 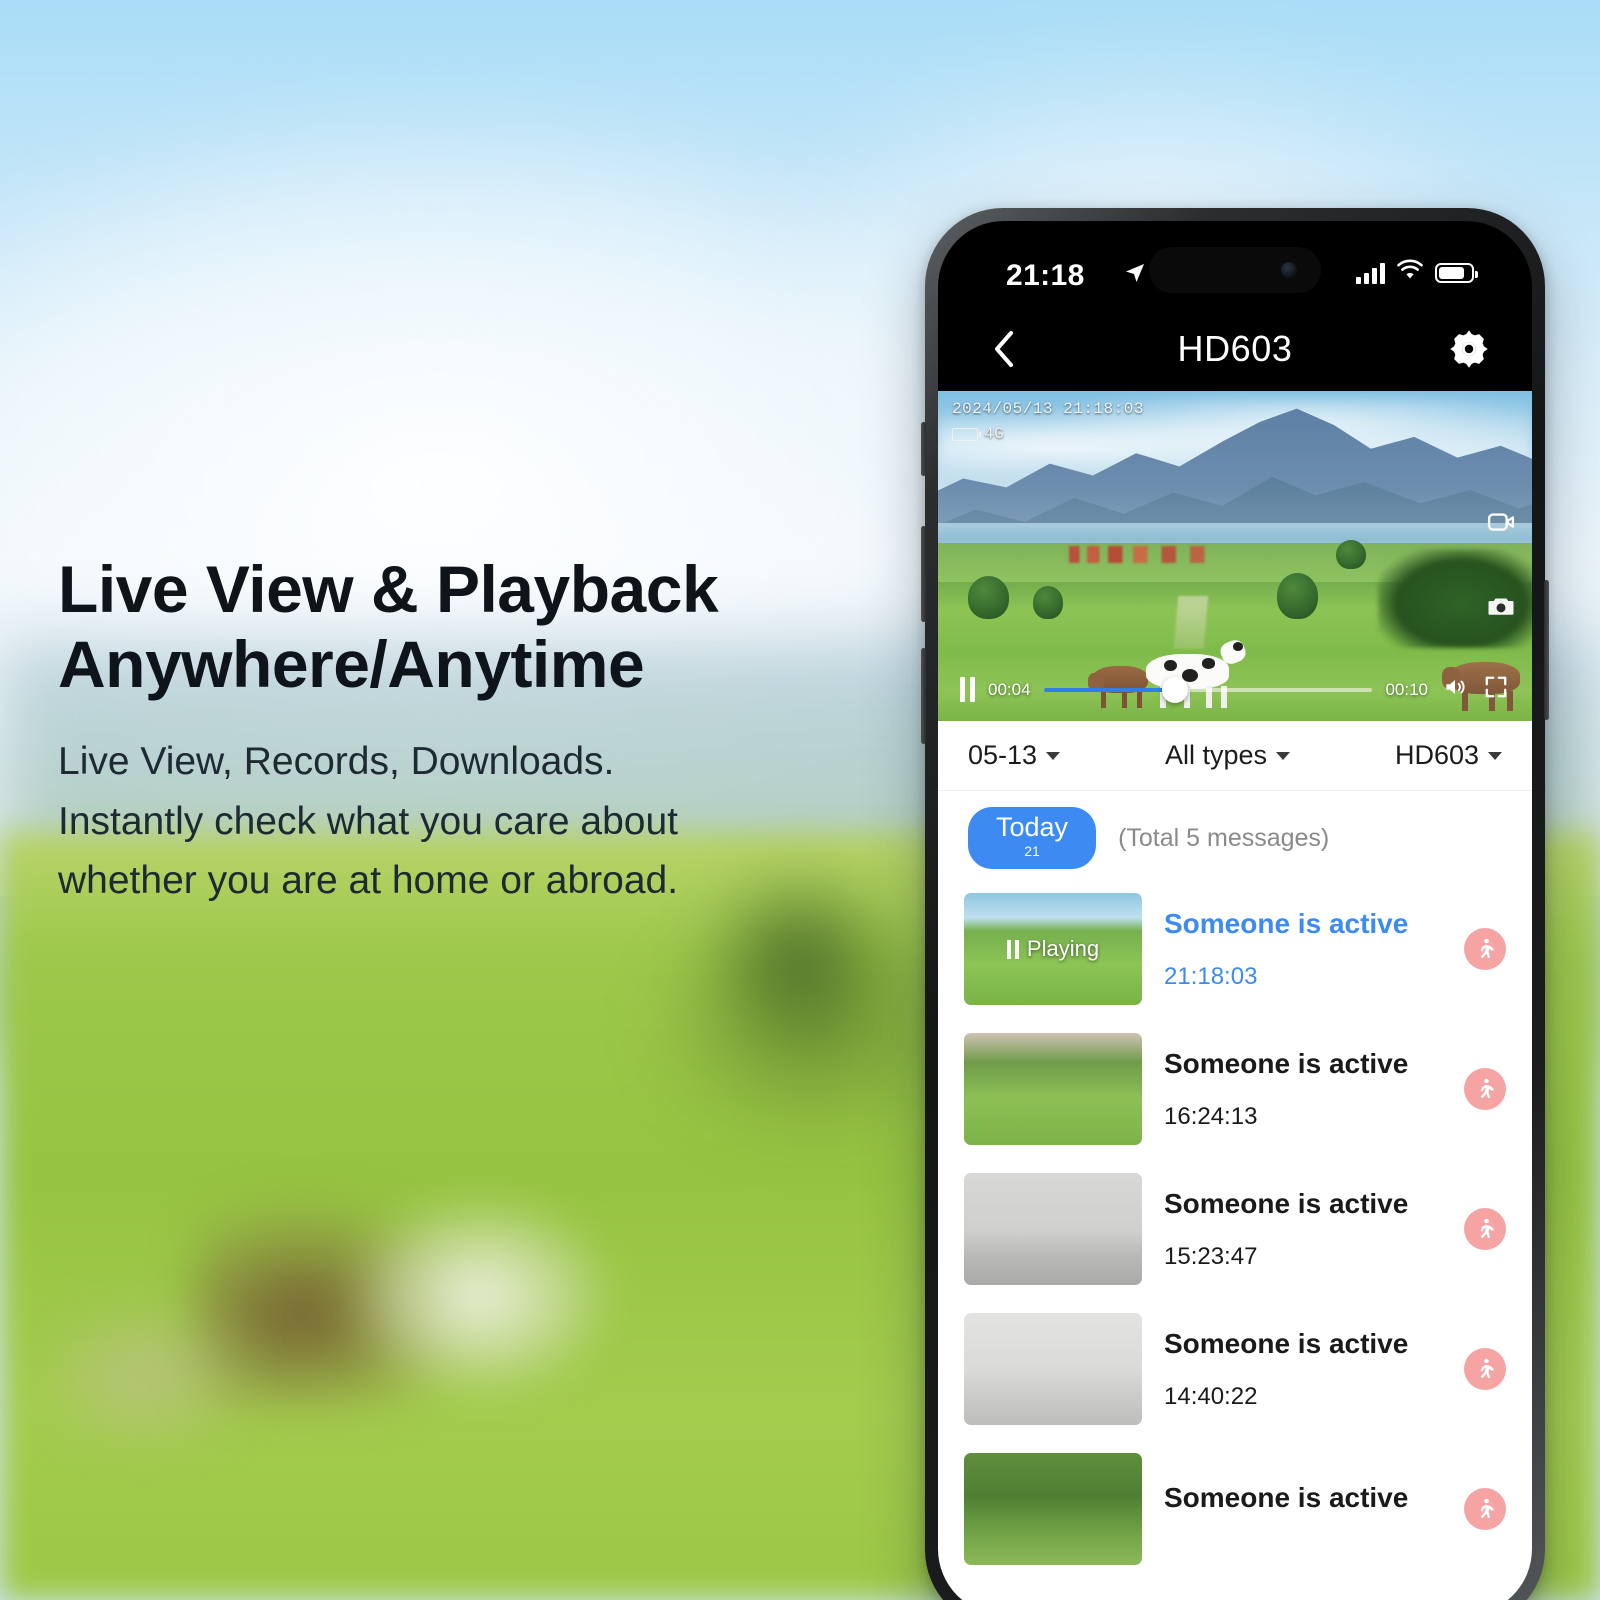 What do you see at coordinates (923, 449) in the screenshot?
I see `mute-switch` at bounding box center [923, 449].